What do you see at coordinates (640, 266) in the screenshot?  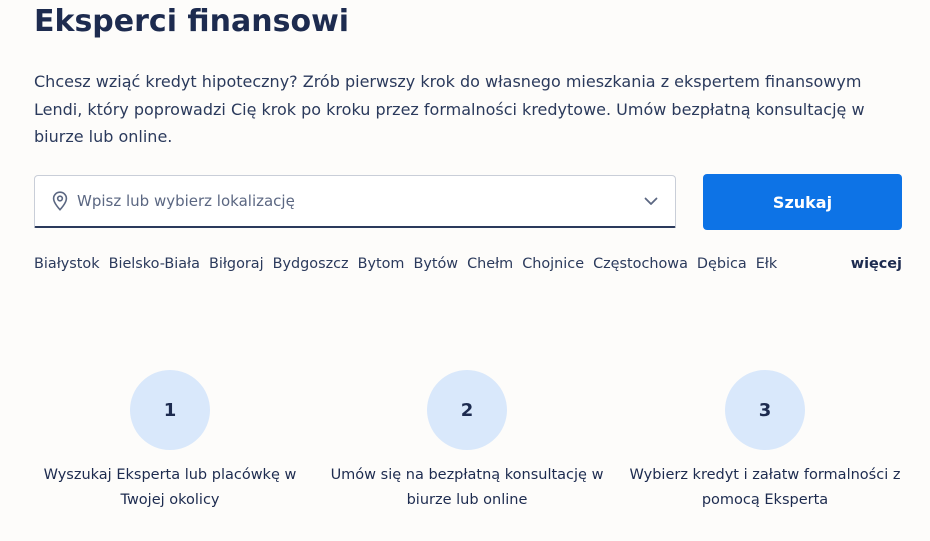 I see `city-link: Częstochowa` at bounding box center [640, 266].